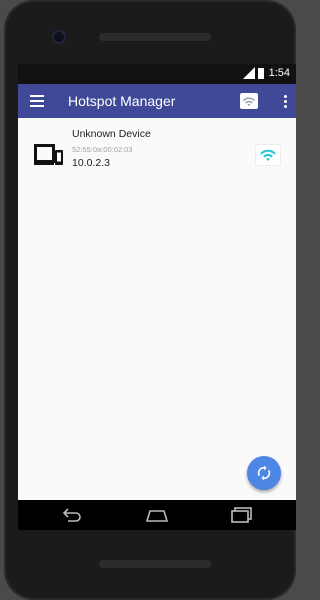 This screenshot has height=600, width=320. What do you see at coordinates (111, 134) in the screenshot?
I see `device-name: Unknown Device` at bounding box center [111, 134].